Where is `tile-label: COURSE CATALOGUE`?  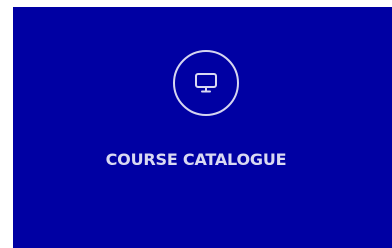
tile-label: COURSE CATALOGUE is located at coordinates (196, 159).